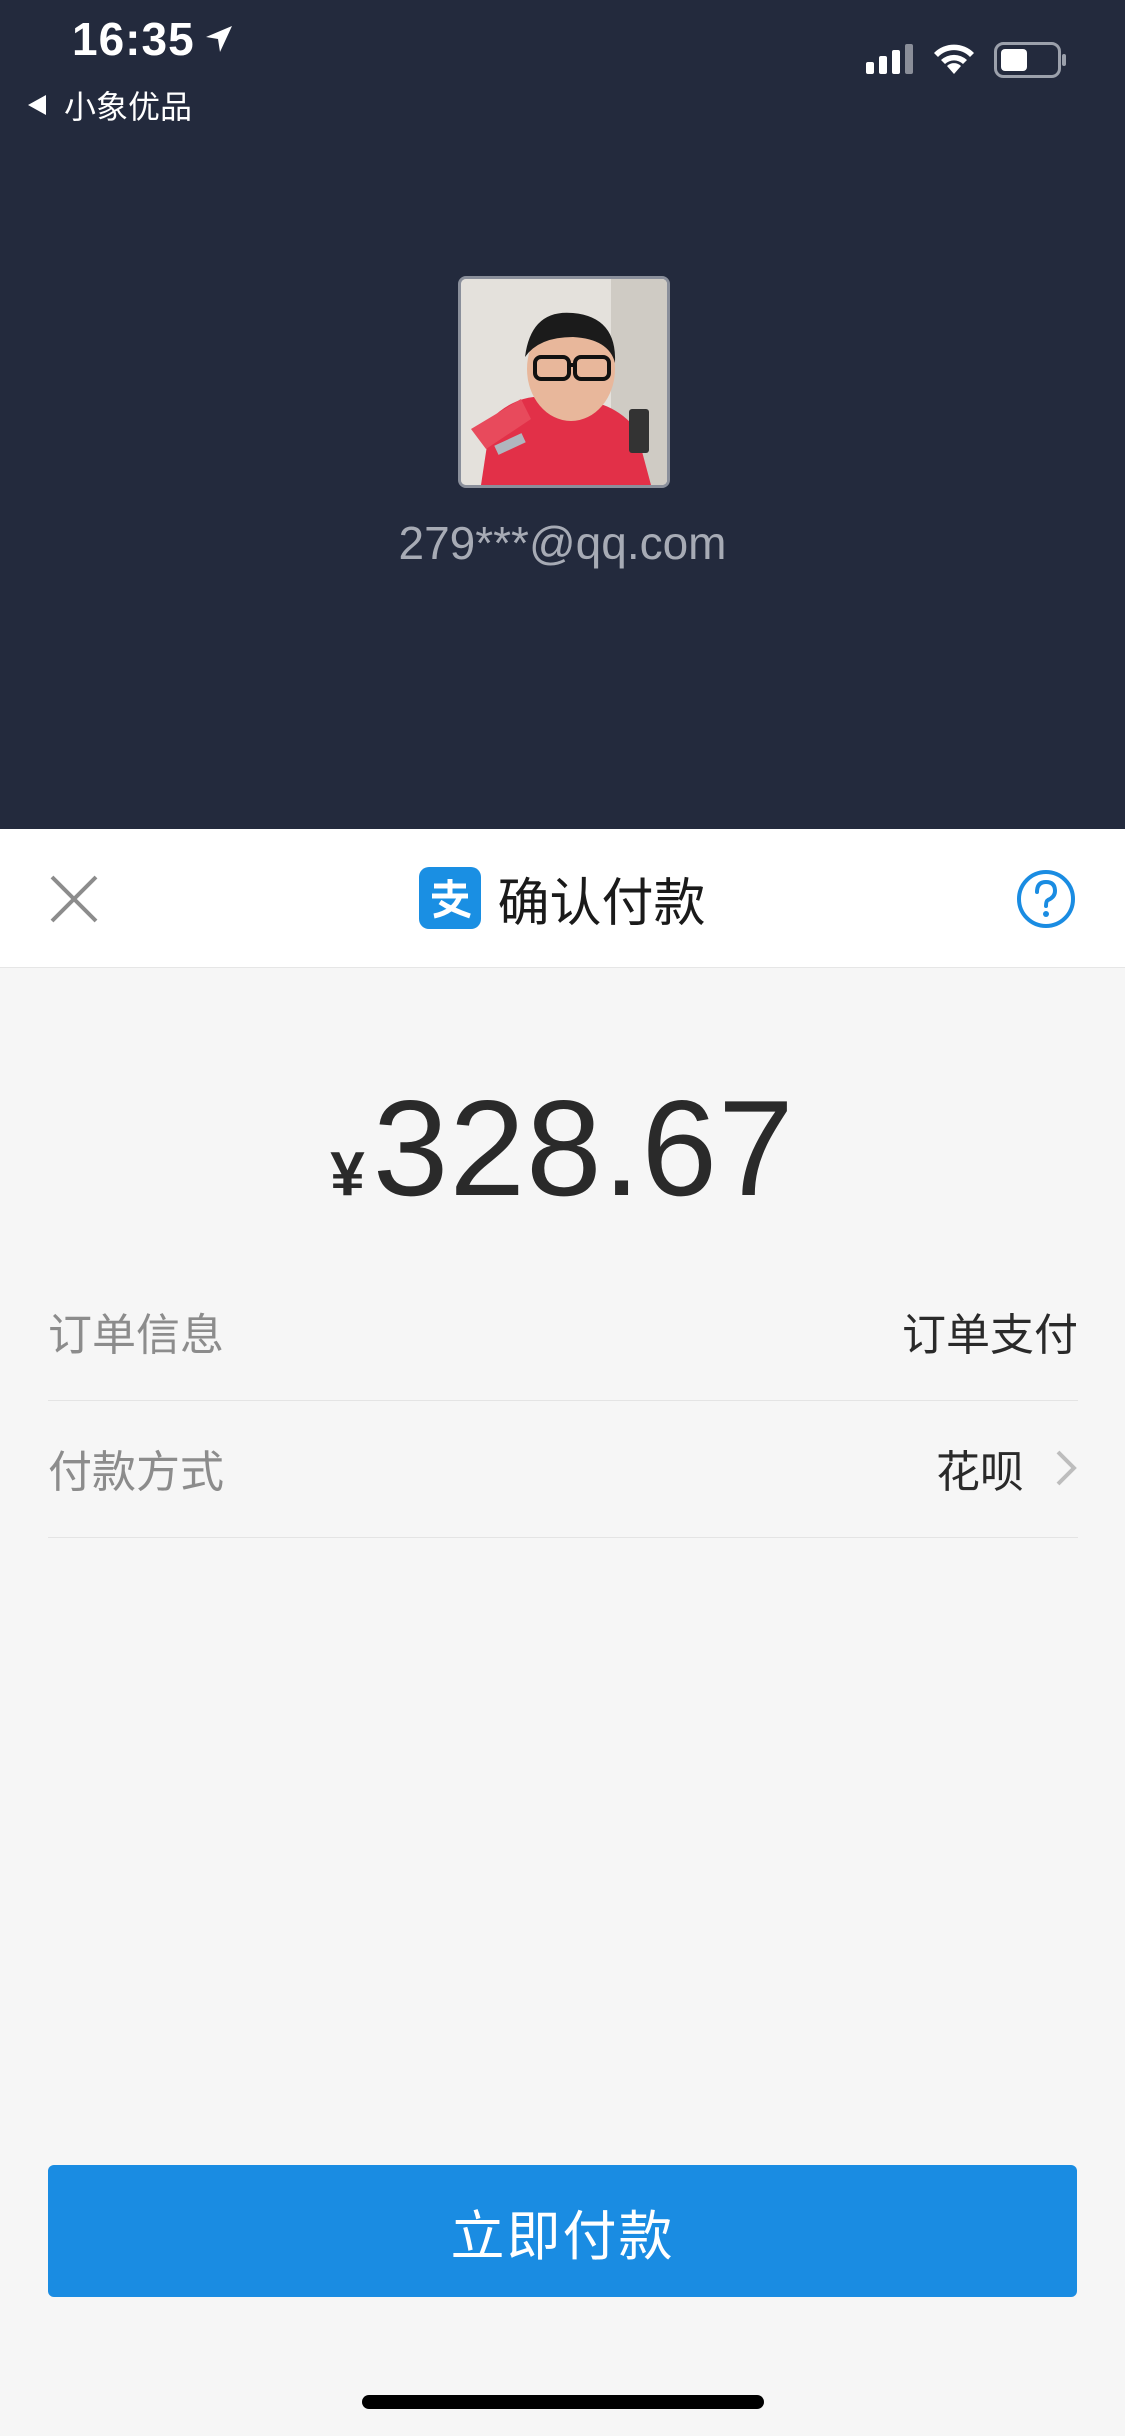  What do you see at coordinates (563, 1468) in the screenshot?
I see `payment-method-row: 付款方式 花呗` at bounding box center [563, 1468].